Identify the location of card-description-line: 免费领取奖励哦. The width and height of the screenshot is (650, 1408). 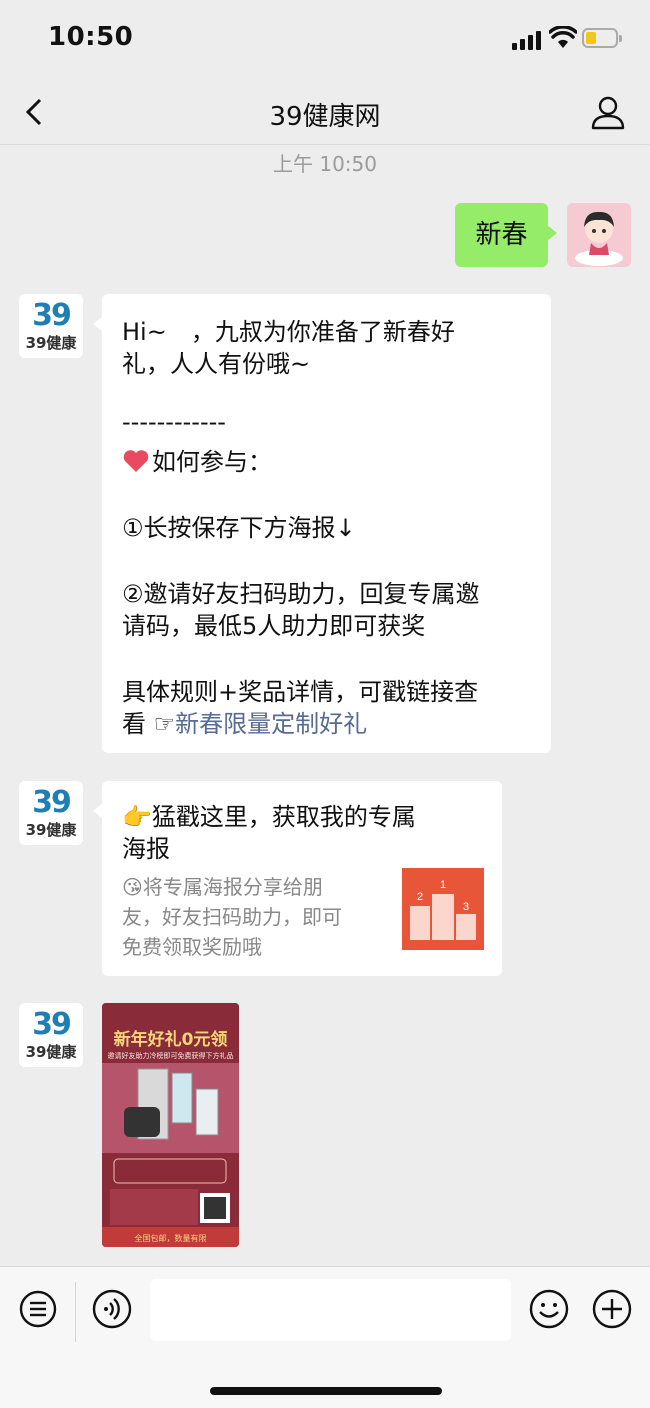
(192, 947).